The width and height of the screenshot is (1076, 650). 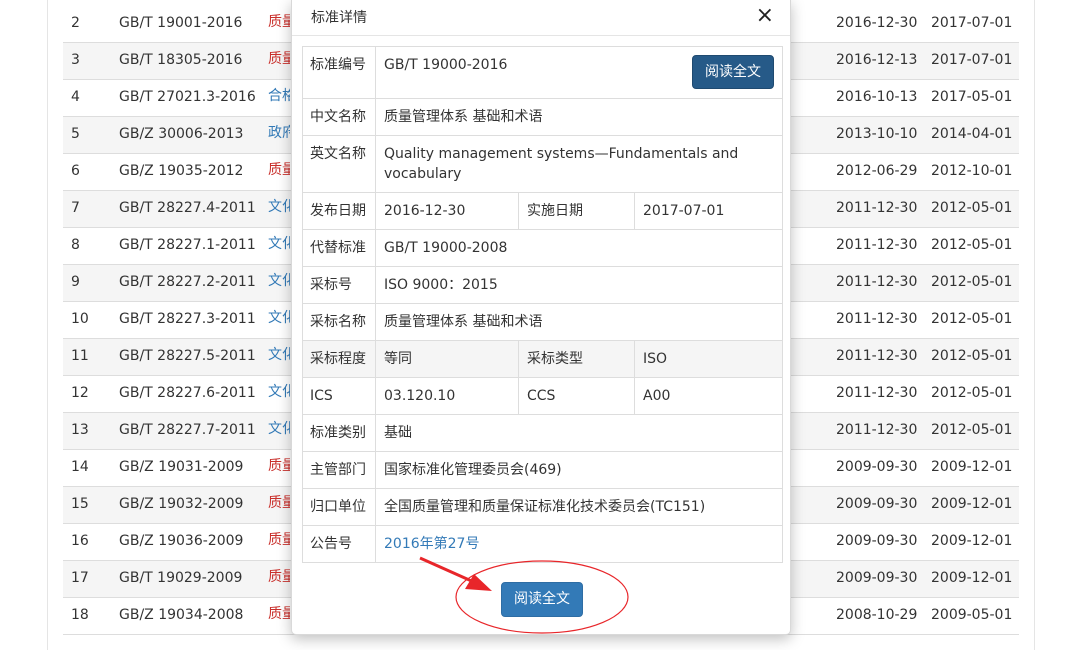 I want to click on row-number: 18, so click(x=80, y=615).